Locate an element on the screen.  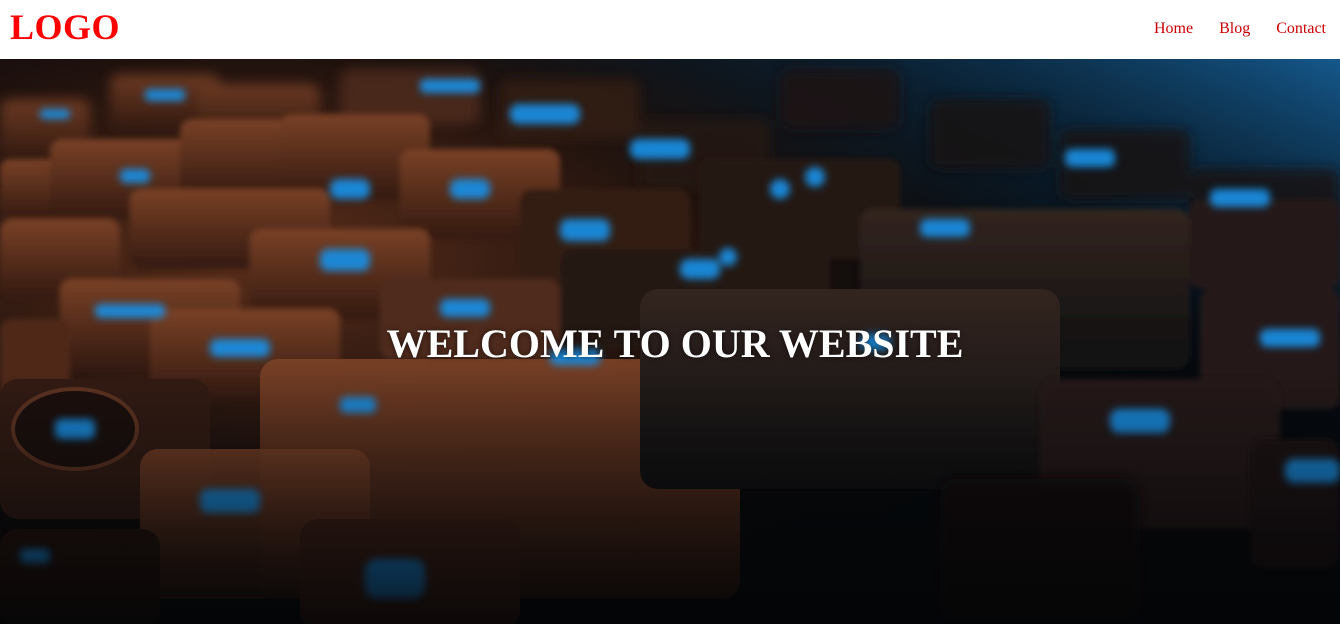
nav-link-blog: Blog is located at coordinates (1234, 29).